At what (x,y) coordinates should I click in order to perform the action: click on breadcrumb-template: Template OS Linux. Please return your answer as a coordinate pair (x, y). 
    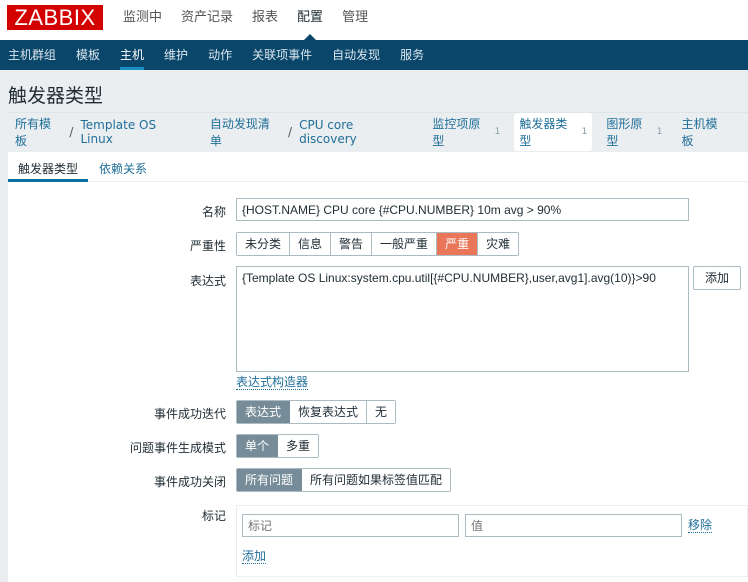
    Looking at the image, I should click on (135, 132).